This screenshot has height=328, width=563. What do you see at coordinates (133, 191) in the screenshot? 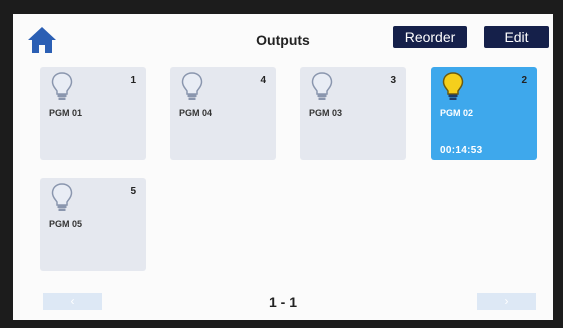
I see `output-number: 5` at bounding box center [133, 191].